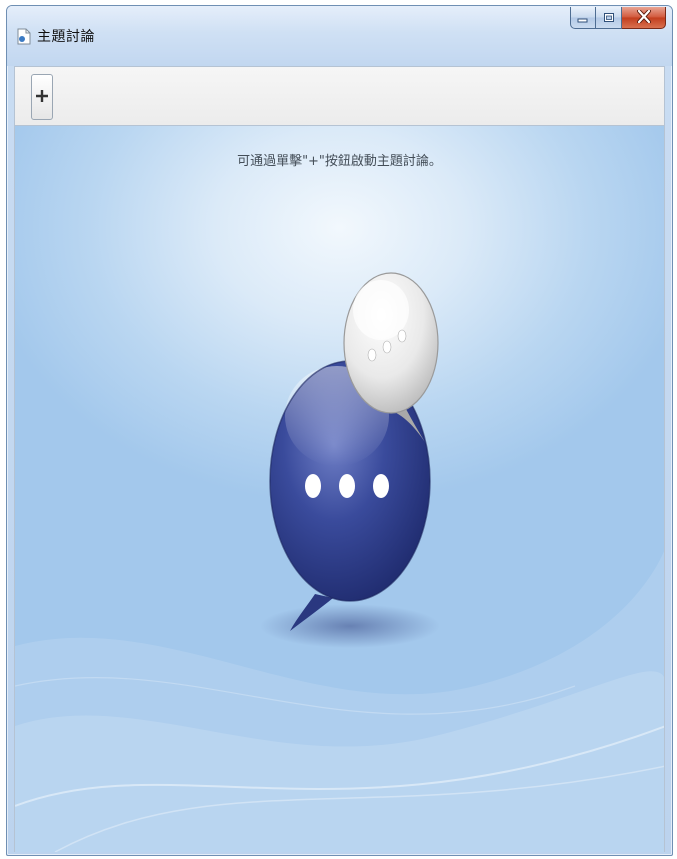  Describe the element at coordinates (350, 460) in the screenshot. I see `chat-bubbles-icon` at that location.